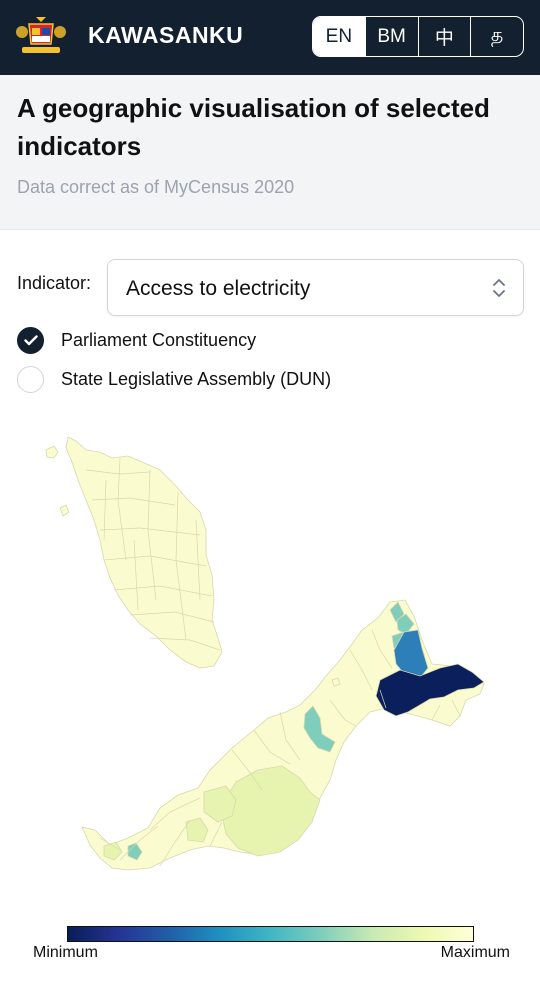  I want to click on language-zh-button: 中, so click(444, 36).